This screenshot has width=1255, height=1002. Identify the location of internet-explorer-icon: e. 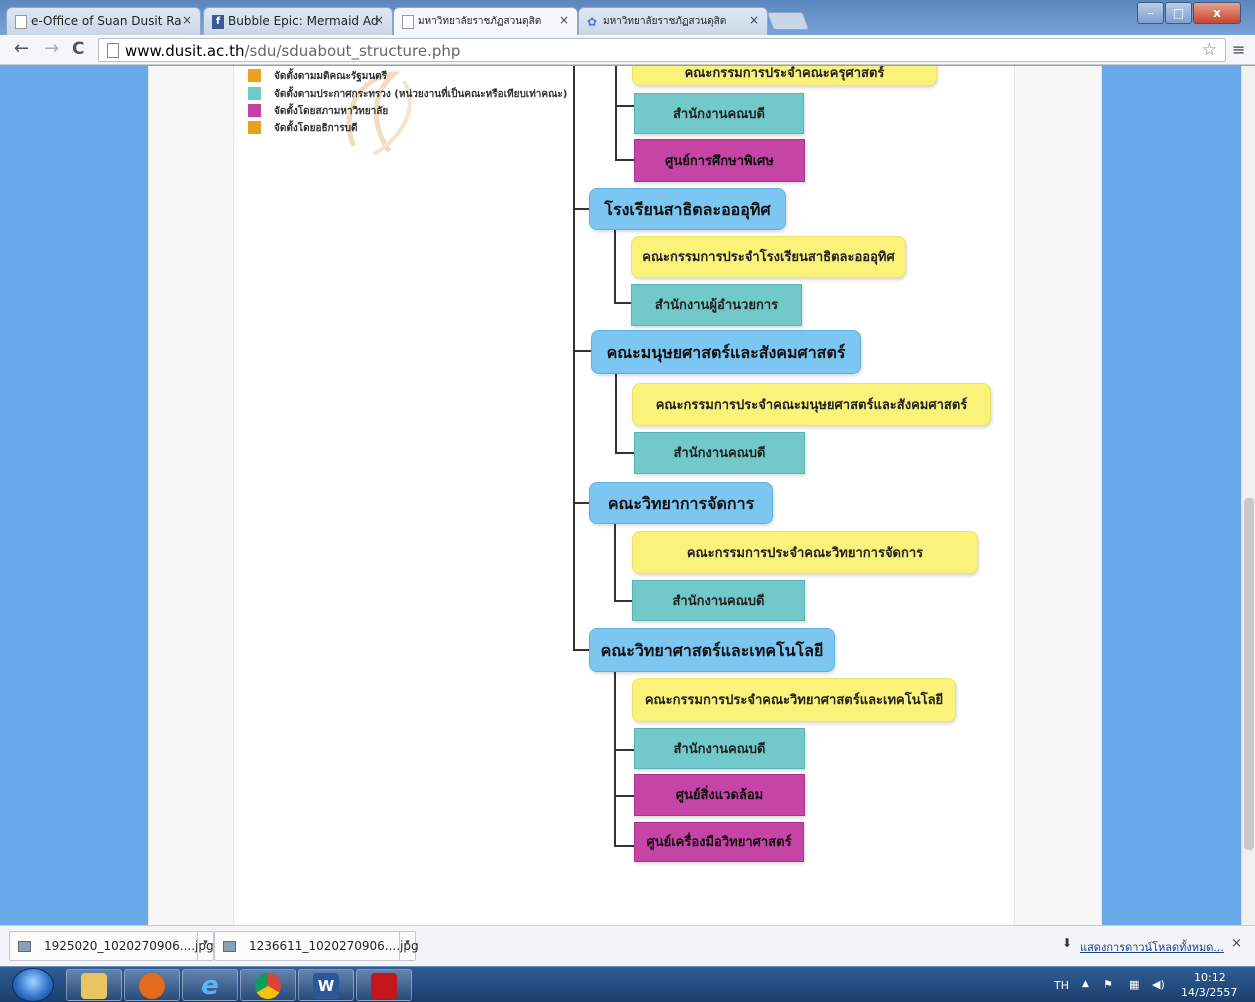
(210, 986).